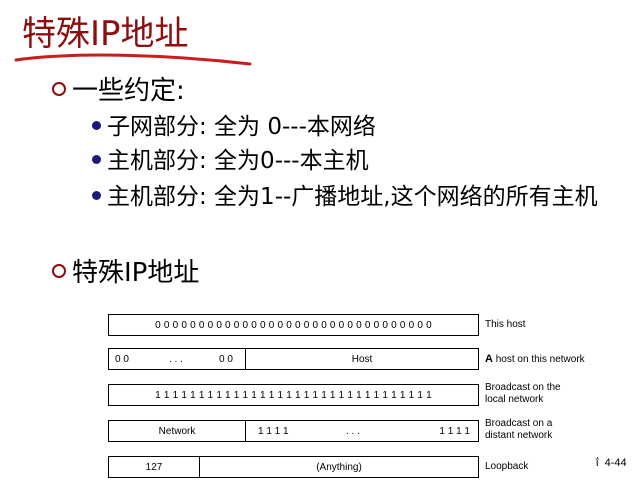 This screenshot has width=641, height=485. What do you see at coordinates (241, 127) in the screenshot?
I see `bullet-text: 子网部分: 全为 0---本网络` at bounding box center [241, 127].